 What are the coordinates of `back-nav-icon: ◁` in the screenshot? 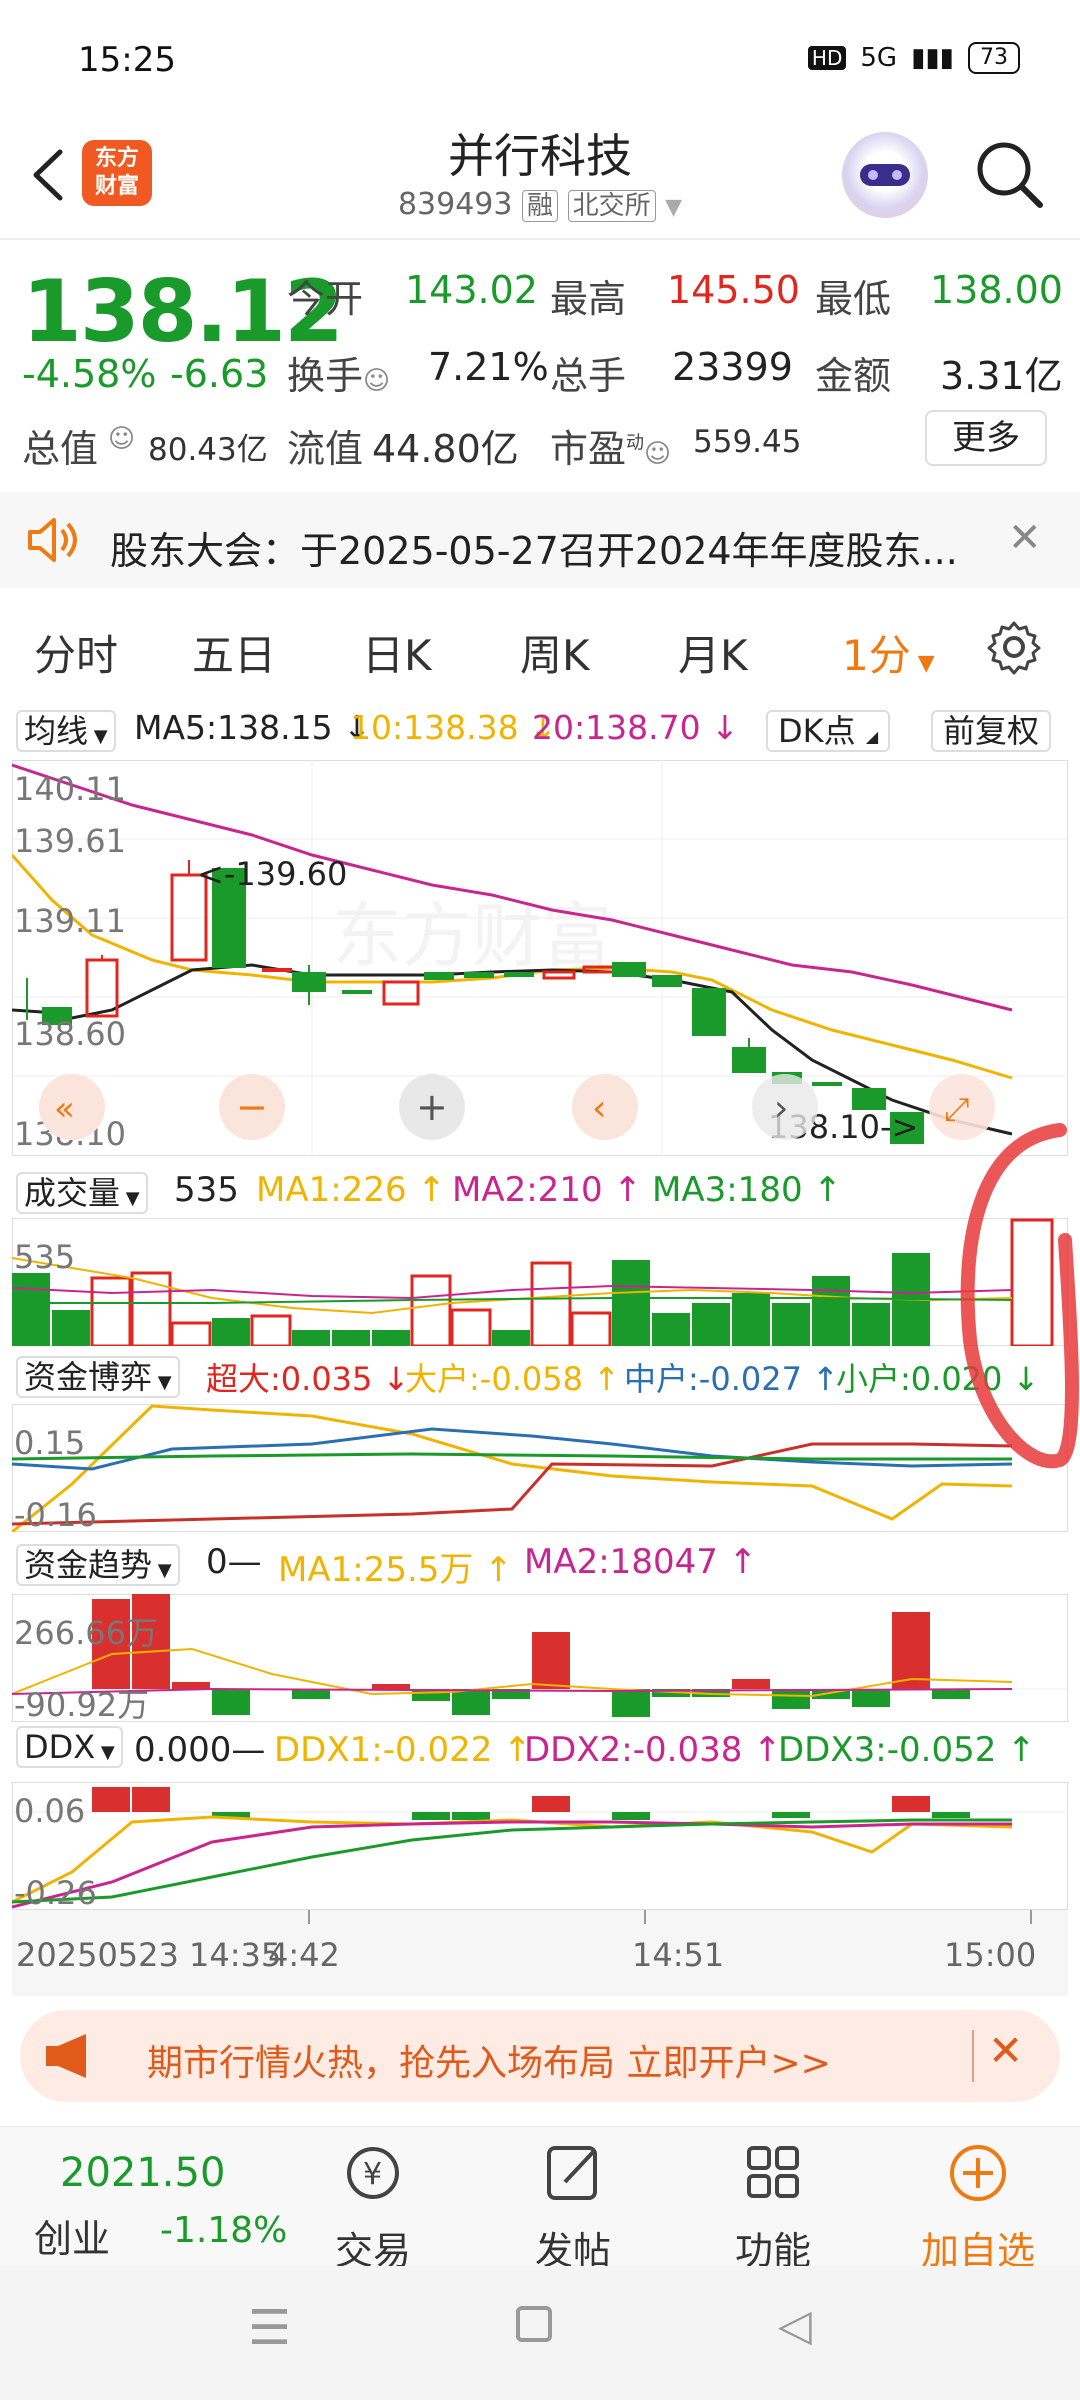 It's located at (795, 2325).